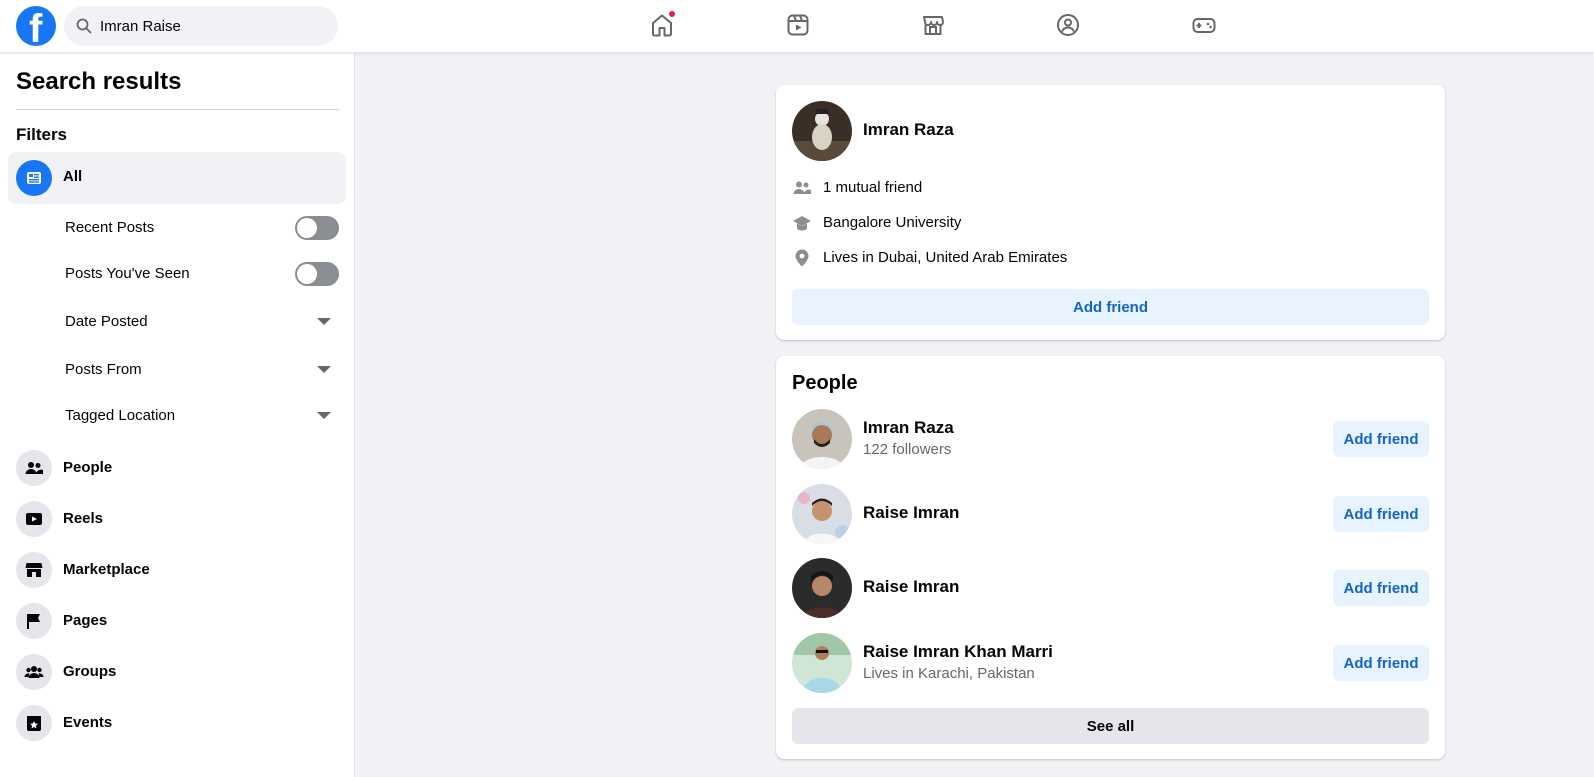  What do you see at coordinates (73, 176) in the screenshot?
I see `filter-all-label: All` at bounding box center [73, 176].